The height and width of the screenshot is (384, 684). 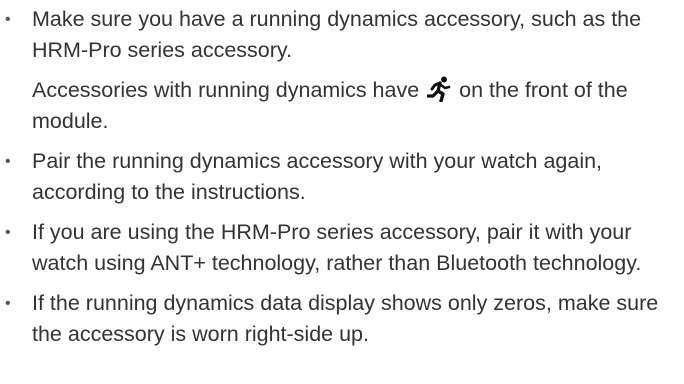 What do you see at coordinates (439, 89) in the screenshot?
I see `running-person-icon` at bounding box center [439, 89].